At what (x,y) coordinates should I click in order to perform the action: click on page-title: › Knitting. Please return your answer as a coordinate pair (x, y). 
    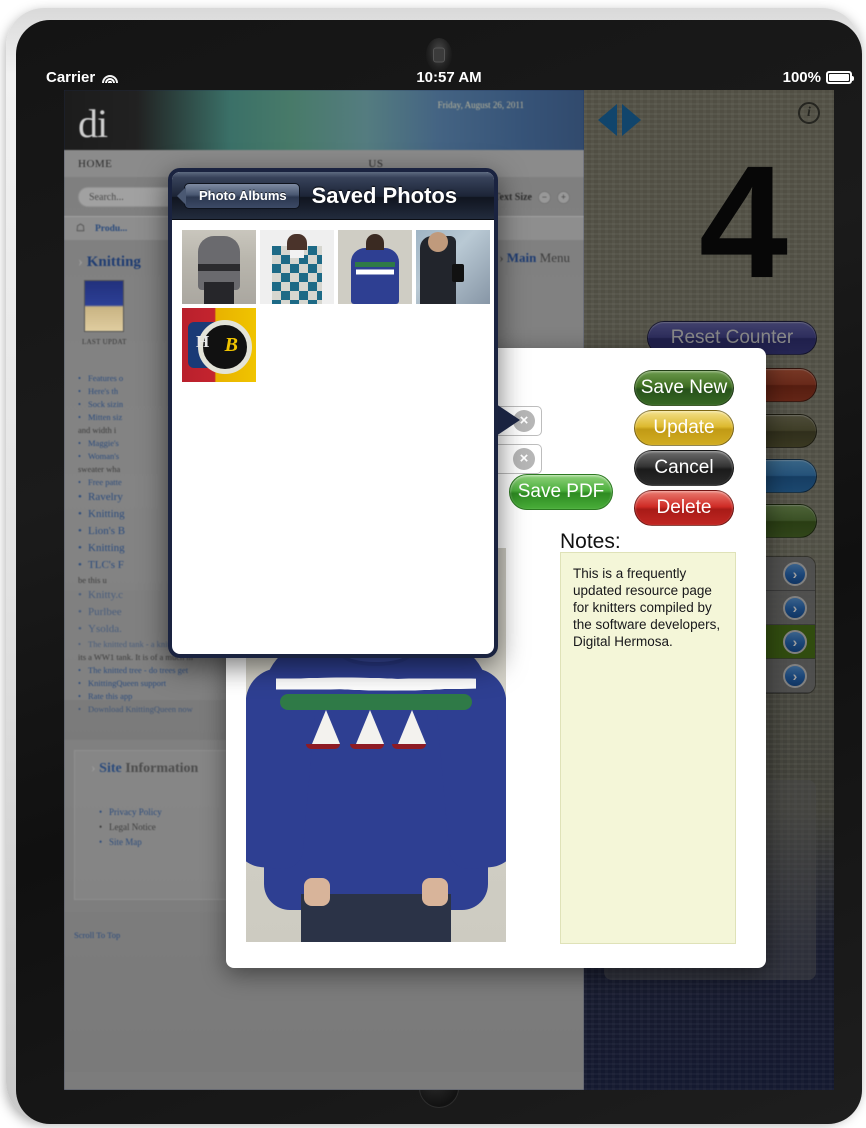
    Looking at the image, I should click on (109, 262).